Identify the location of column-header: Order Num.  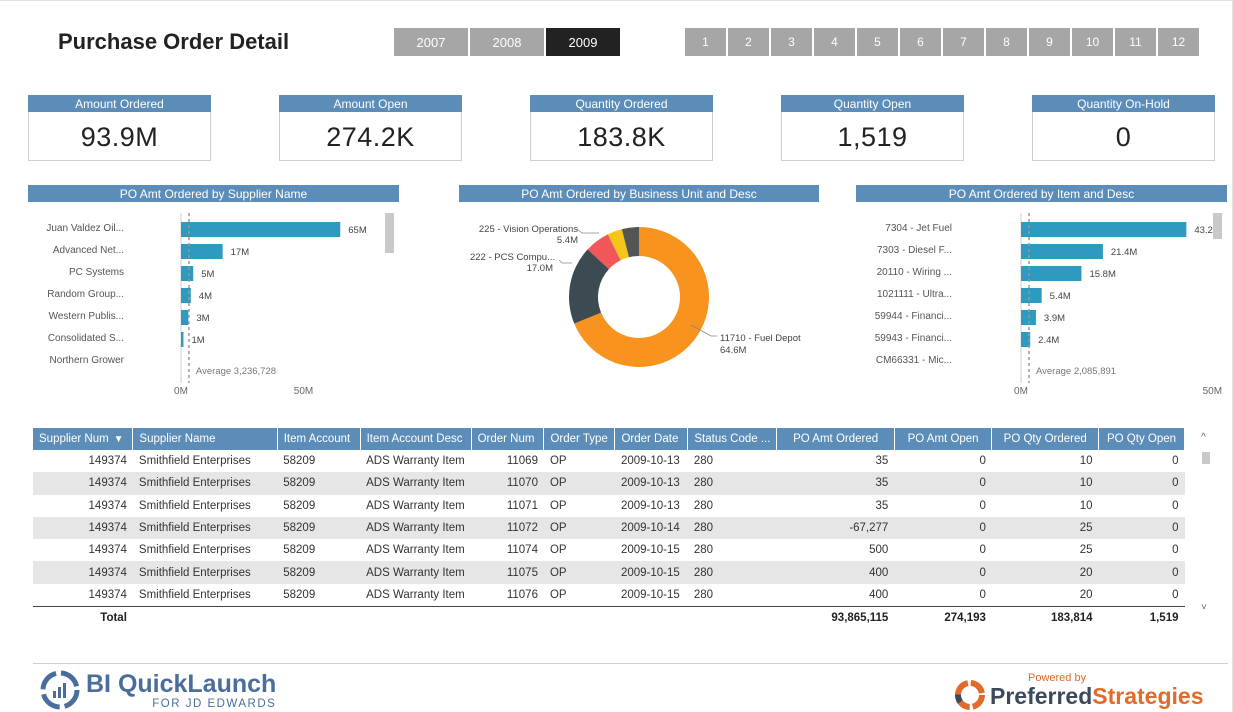
(508, 439).